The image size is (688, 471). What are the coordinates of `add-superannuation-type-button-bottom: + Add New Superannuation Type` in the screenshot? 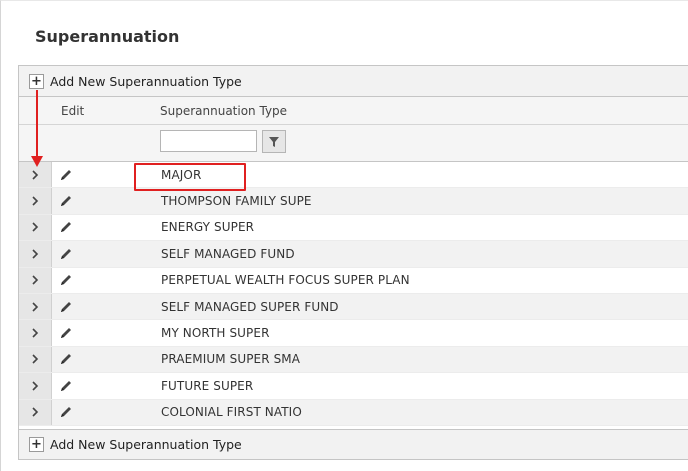 It's located at (135, 444).